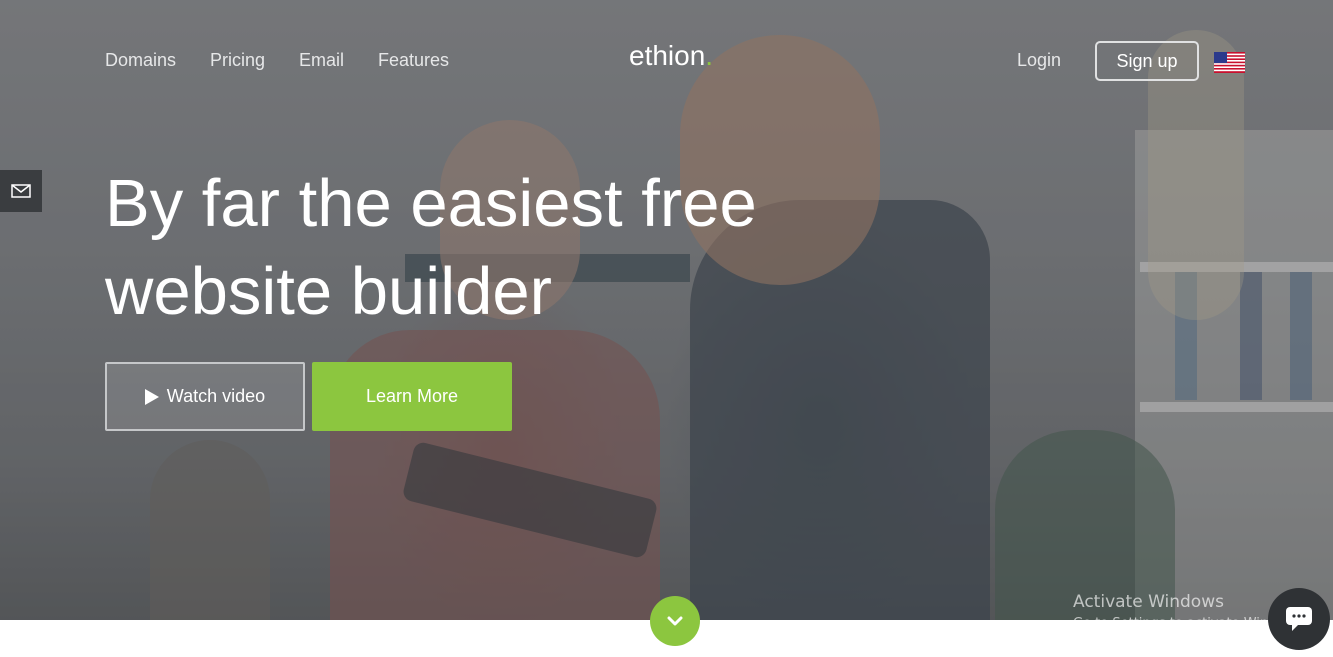 The image size is (1333, 657). Describe the element at coordinates (151, 396) in the screenshot. I see `play-icon` at that location.